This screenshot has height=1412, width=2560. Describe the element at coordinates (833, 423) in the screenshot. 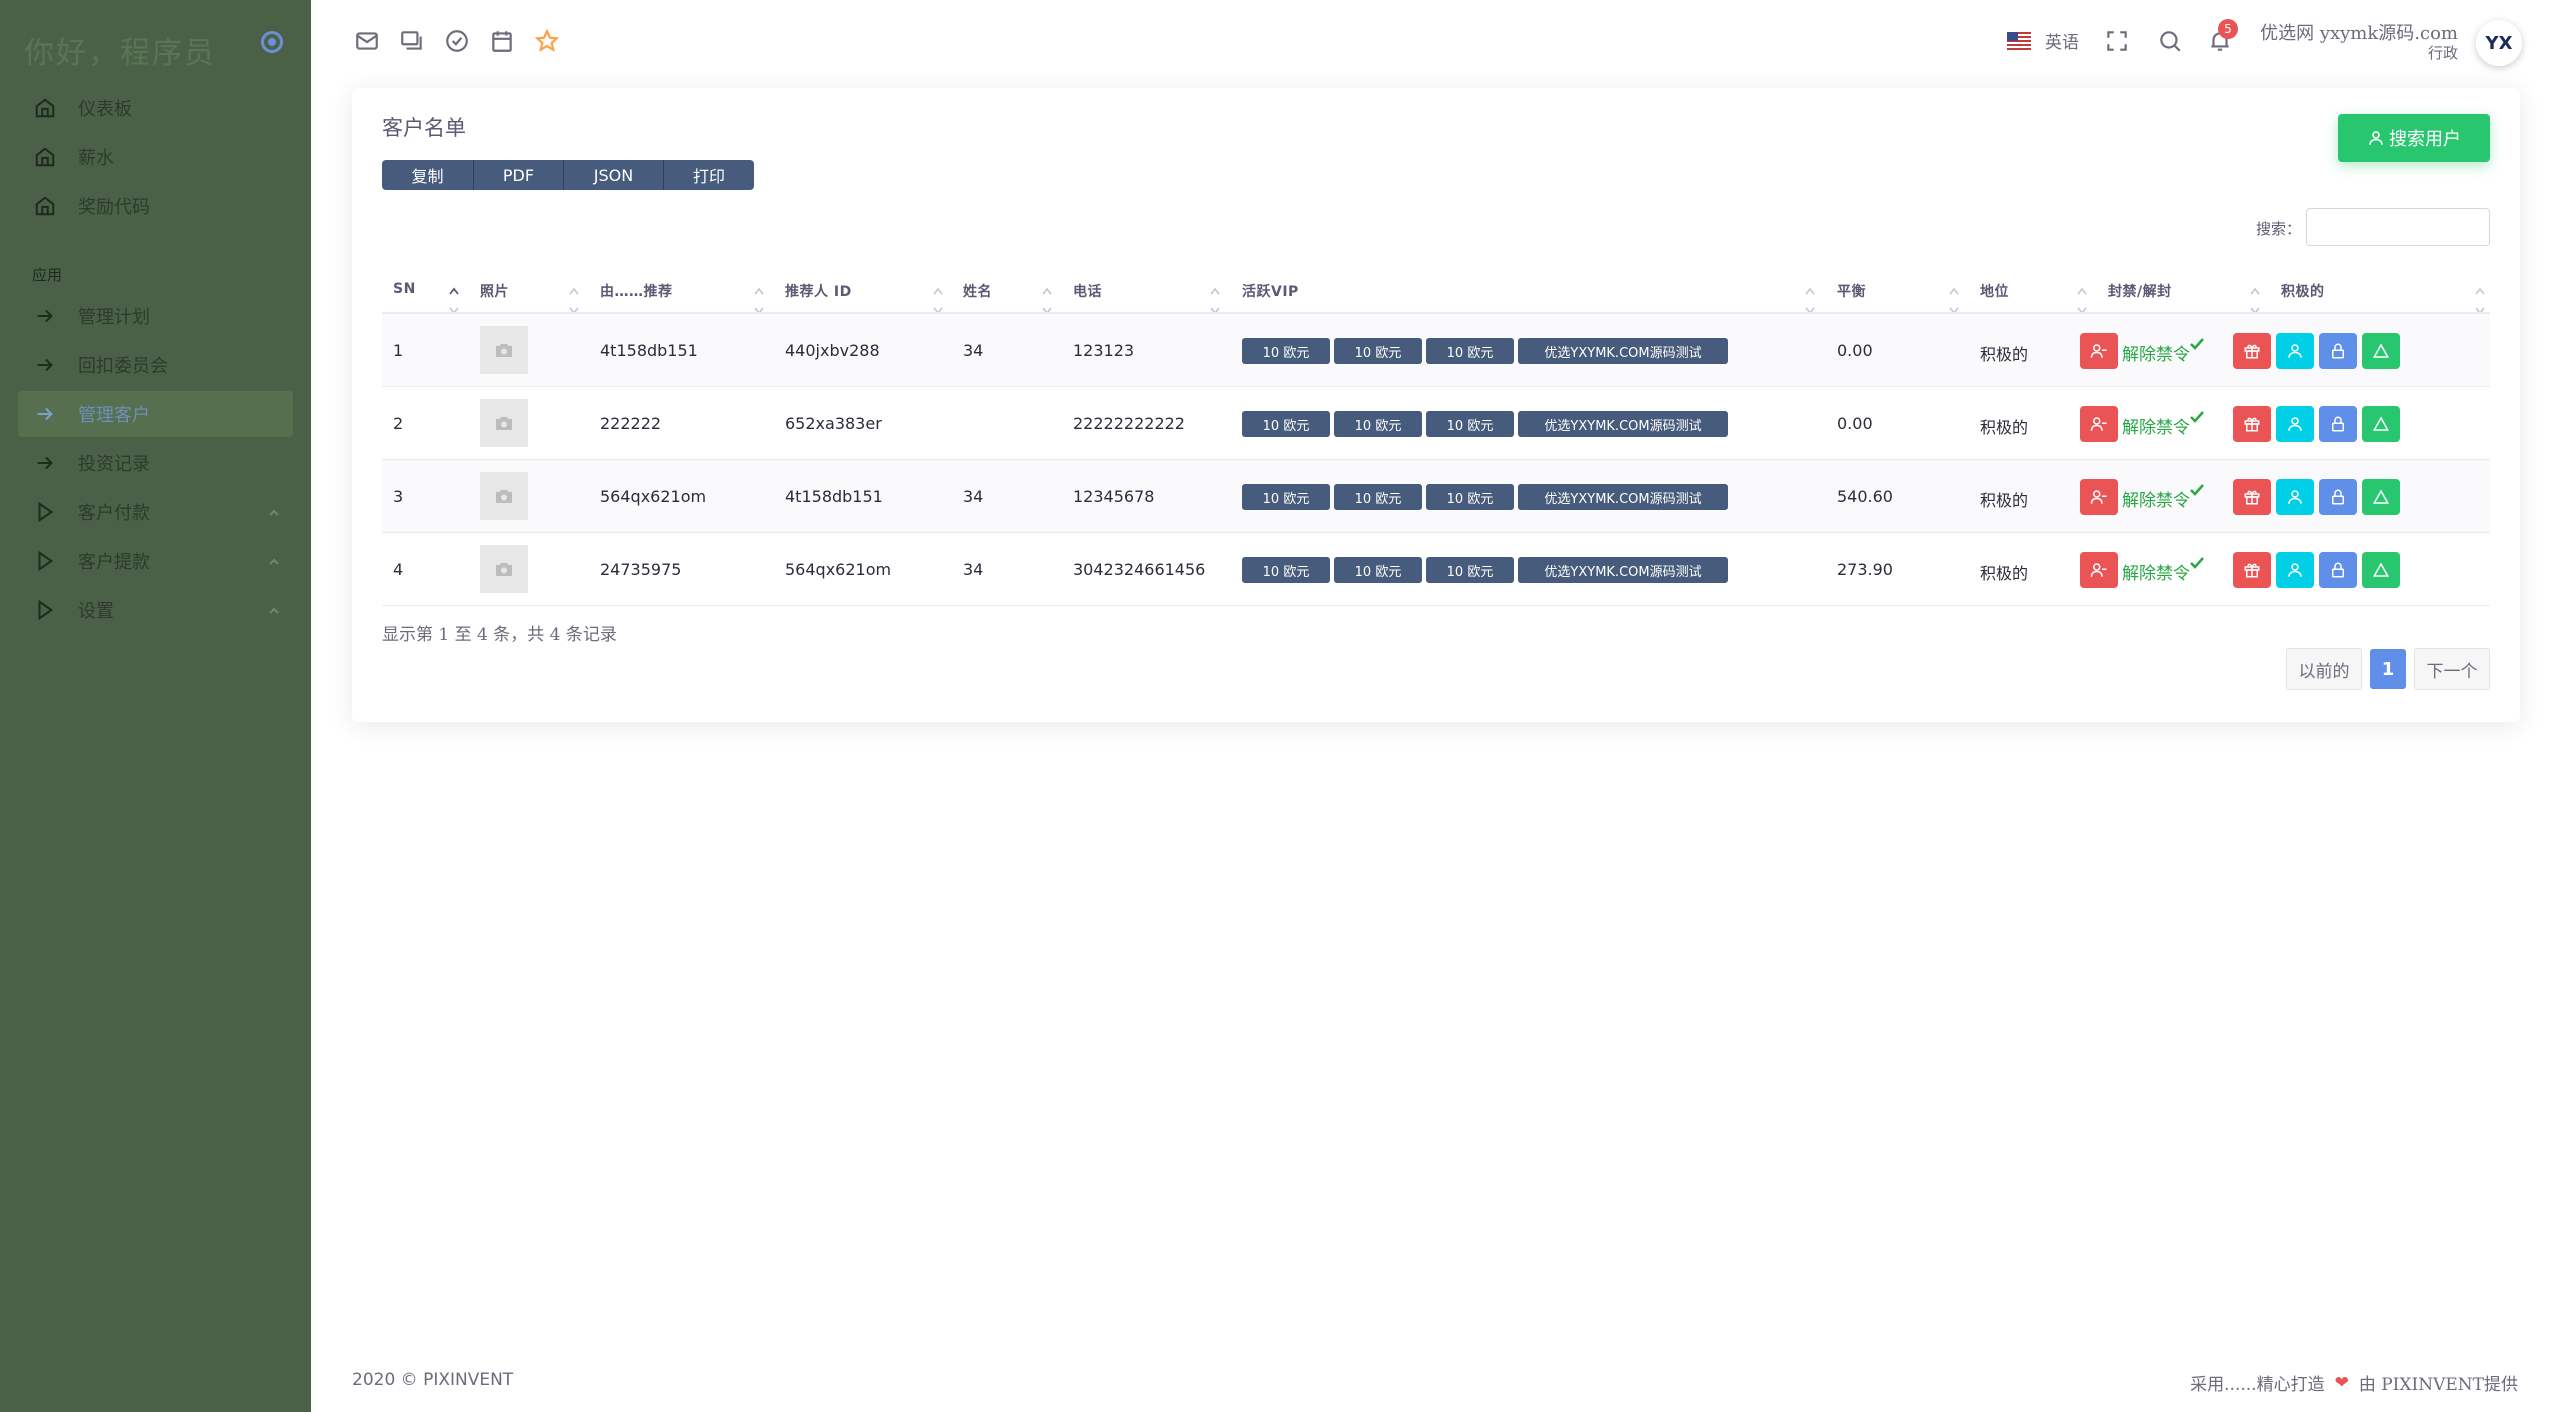

I see `cell-referrer-id: 652xa383er` at that location.